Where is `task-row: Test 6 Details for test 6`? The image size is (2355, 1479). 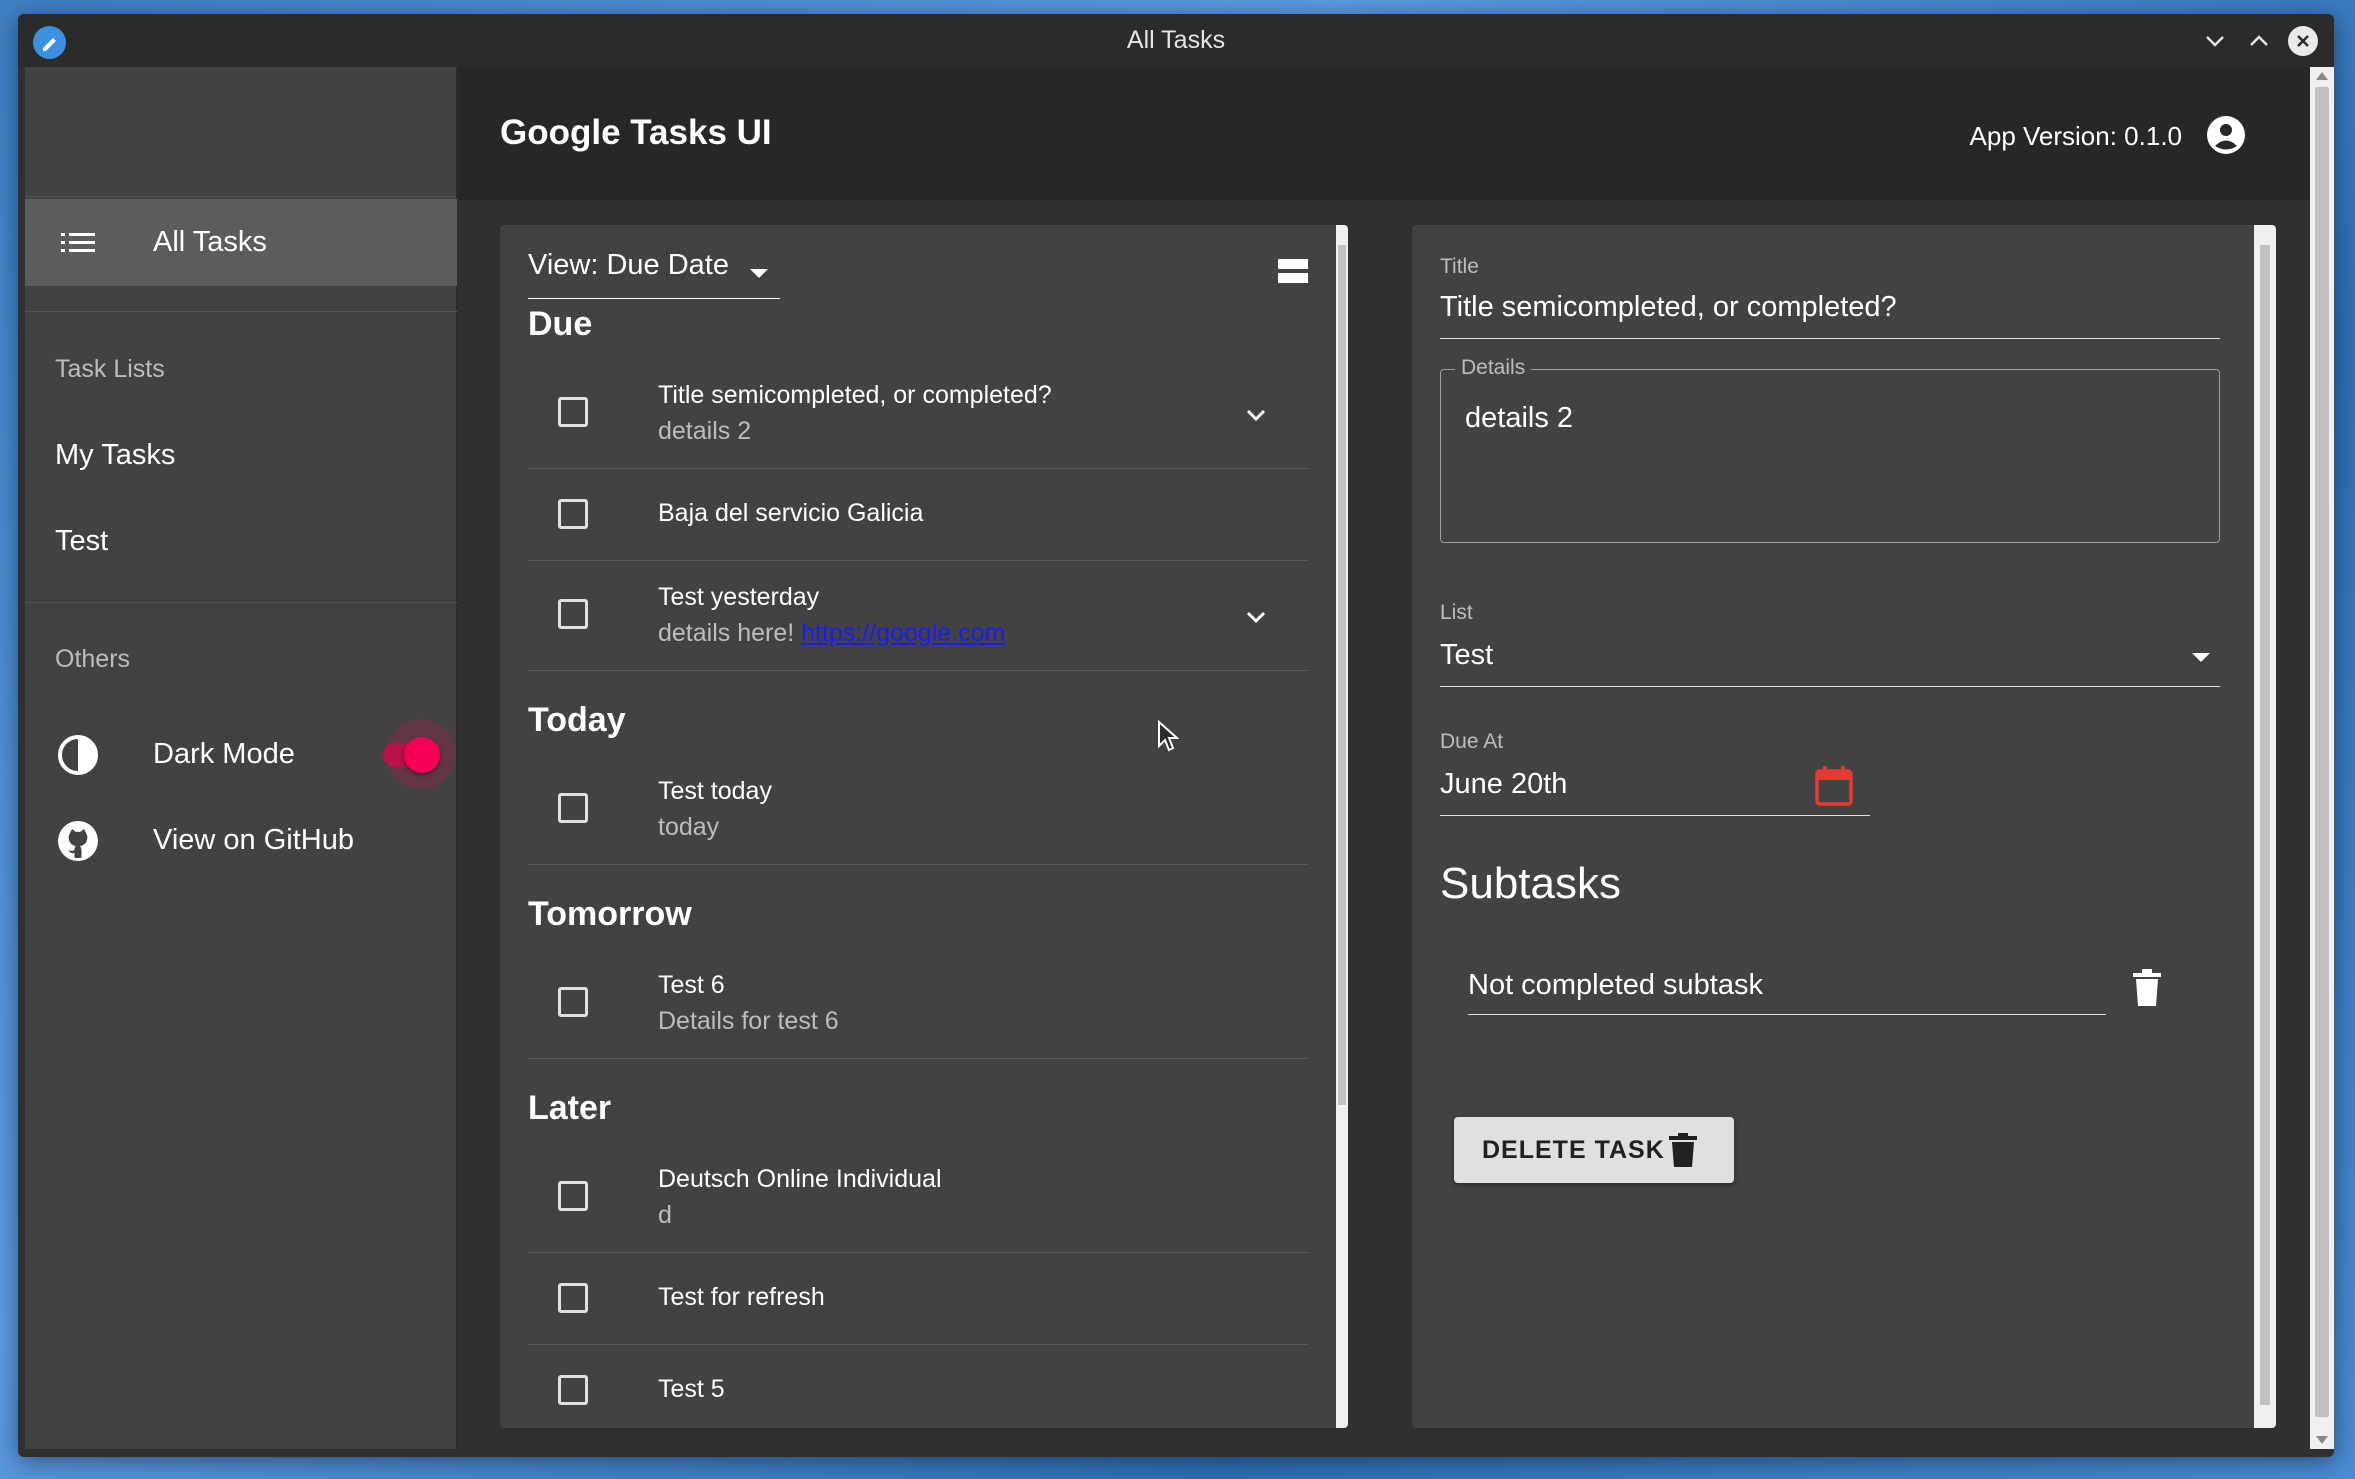
task-row: Test 6 Details for test 6 is located at coordinates (918, 1004).